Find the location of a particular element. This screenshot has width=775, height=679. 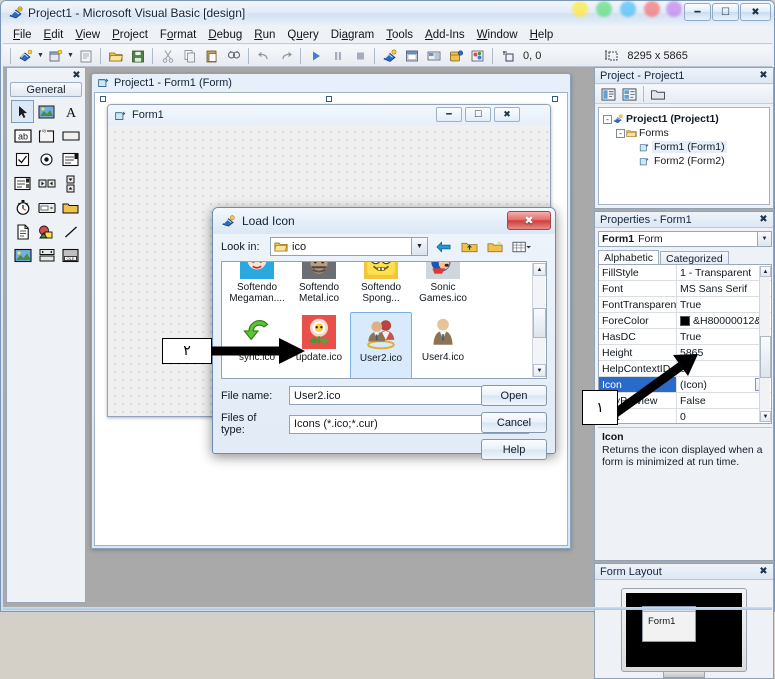

form-layout-button is located at coordinates (433, 56).